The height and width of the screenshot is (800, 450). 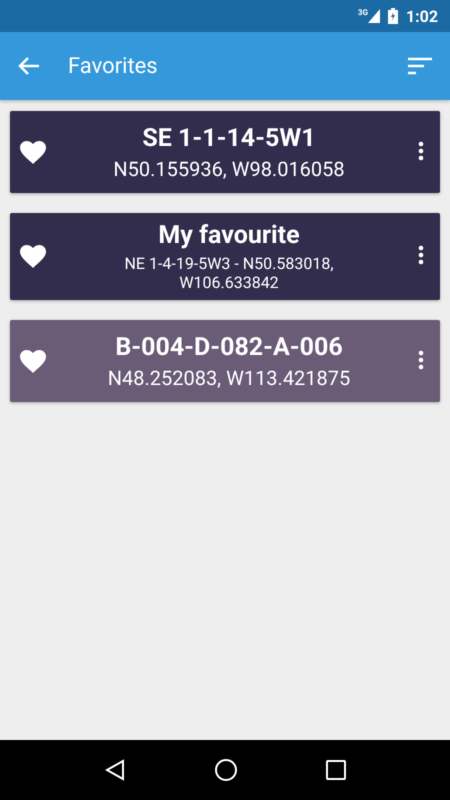 I want to click on favorite-location: NE 1-4-19-5W3 - N50.583018, W106.633842, so click(x=229, y=273).